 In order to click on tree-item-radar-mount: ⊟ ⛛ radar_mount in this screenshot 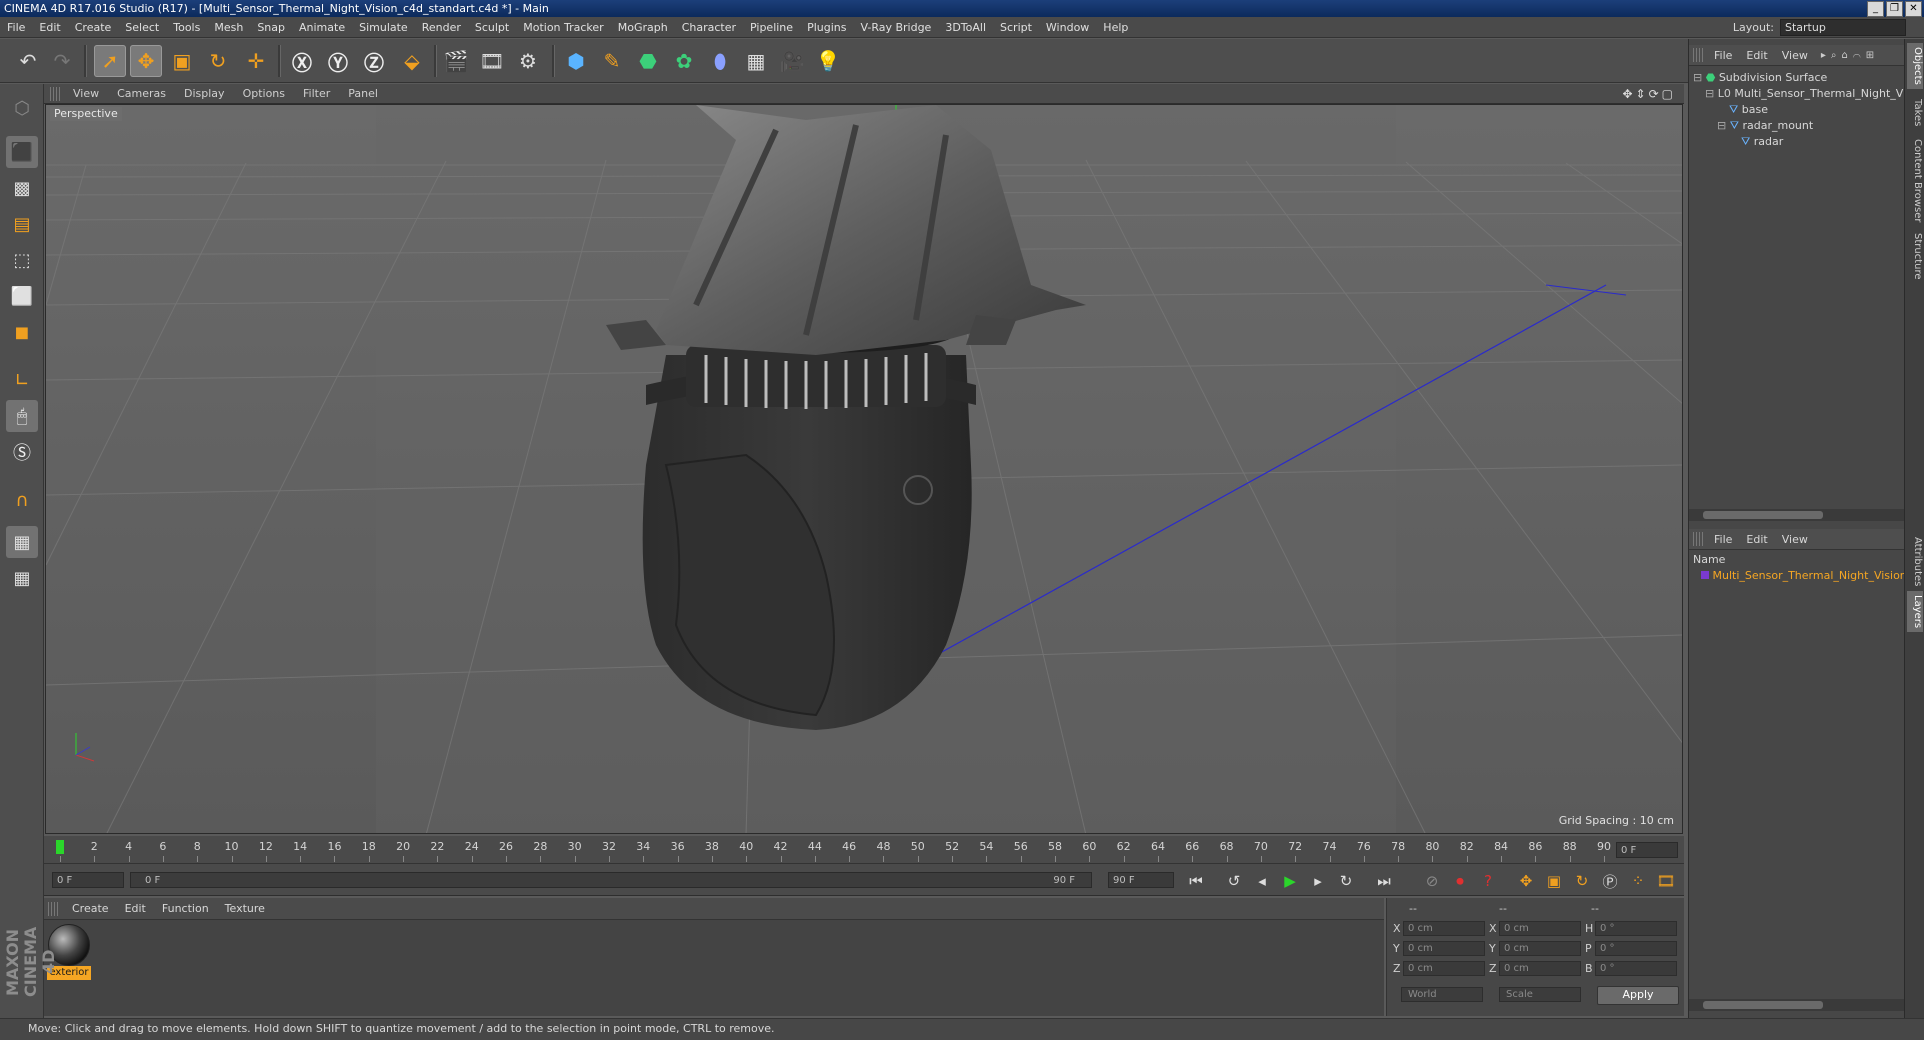, I will do `click(1765, 126)`.